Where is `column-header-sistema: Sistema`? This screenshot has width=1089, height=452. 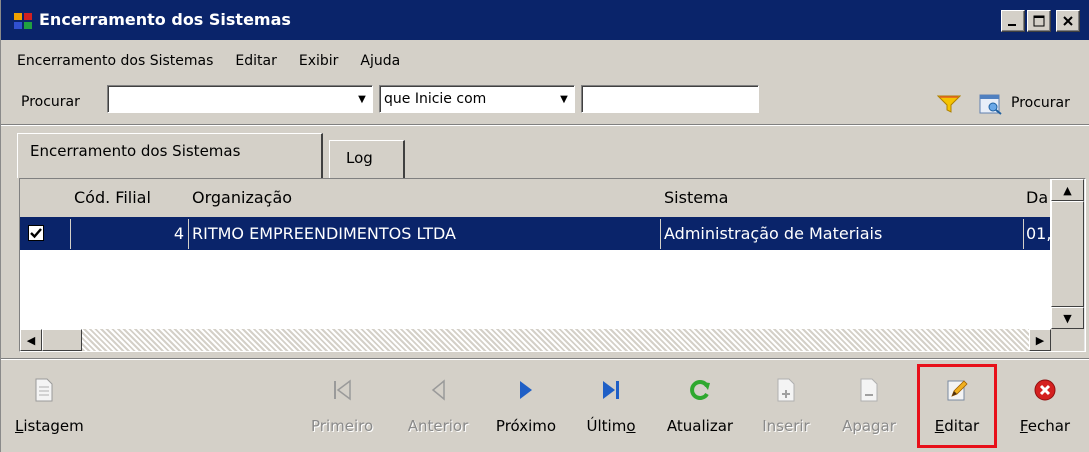
column-header-sistema: Sistema is located at coordinates (696, 197).